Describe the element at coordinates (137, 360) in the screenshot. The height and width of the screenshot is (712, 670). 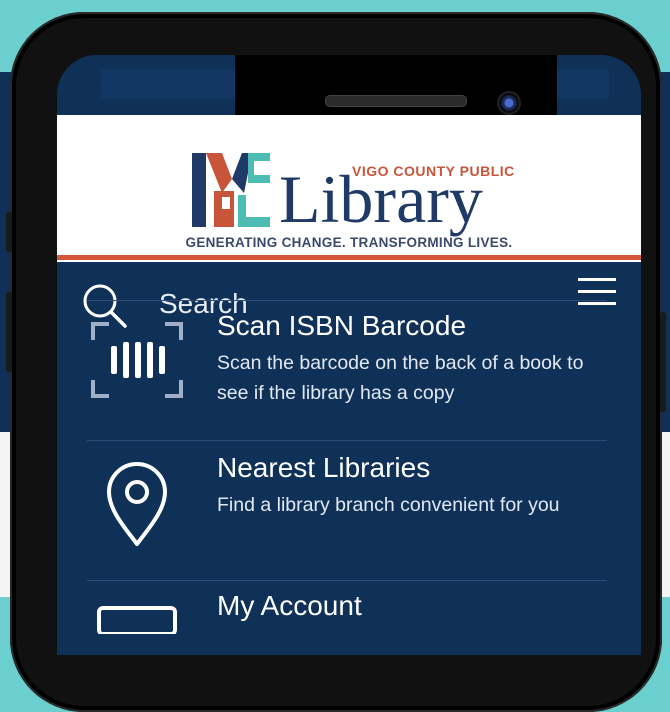
I see `barcode-scan-icon` at that location.